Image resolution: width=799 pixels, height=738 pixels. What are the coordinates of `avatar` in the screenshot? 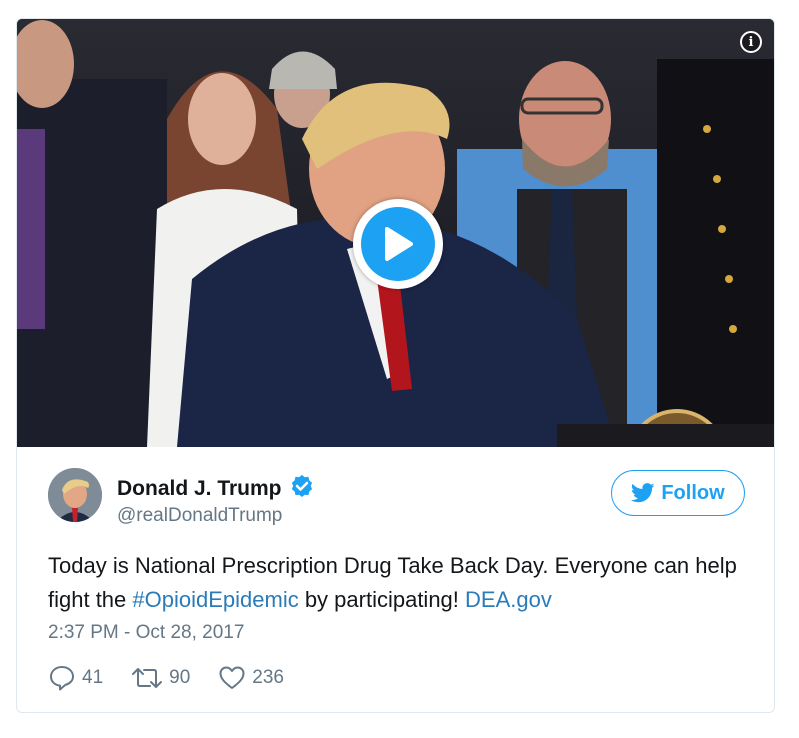 It's located at (75, 495).